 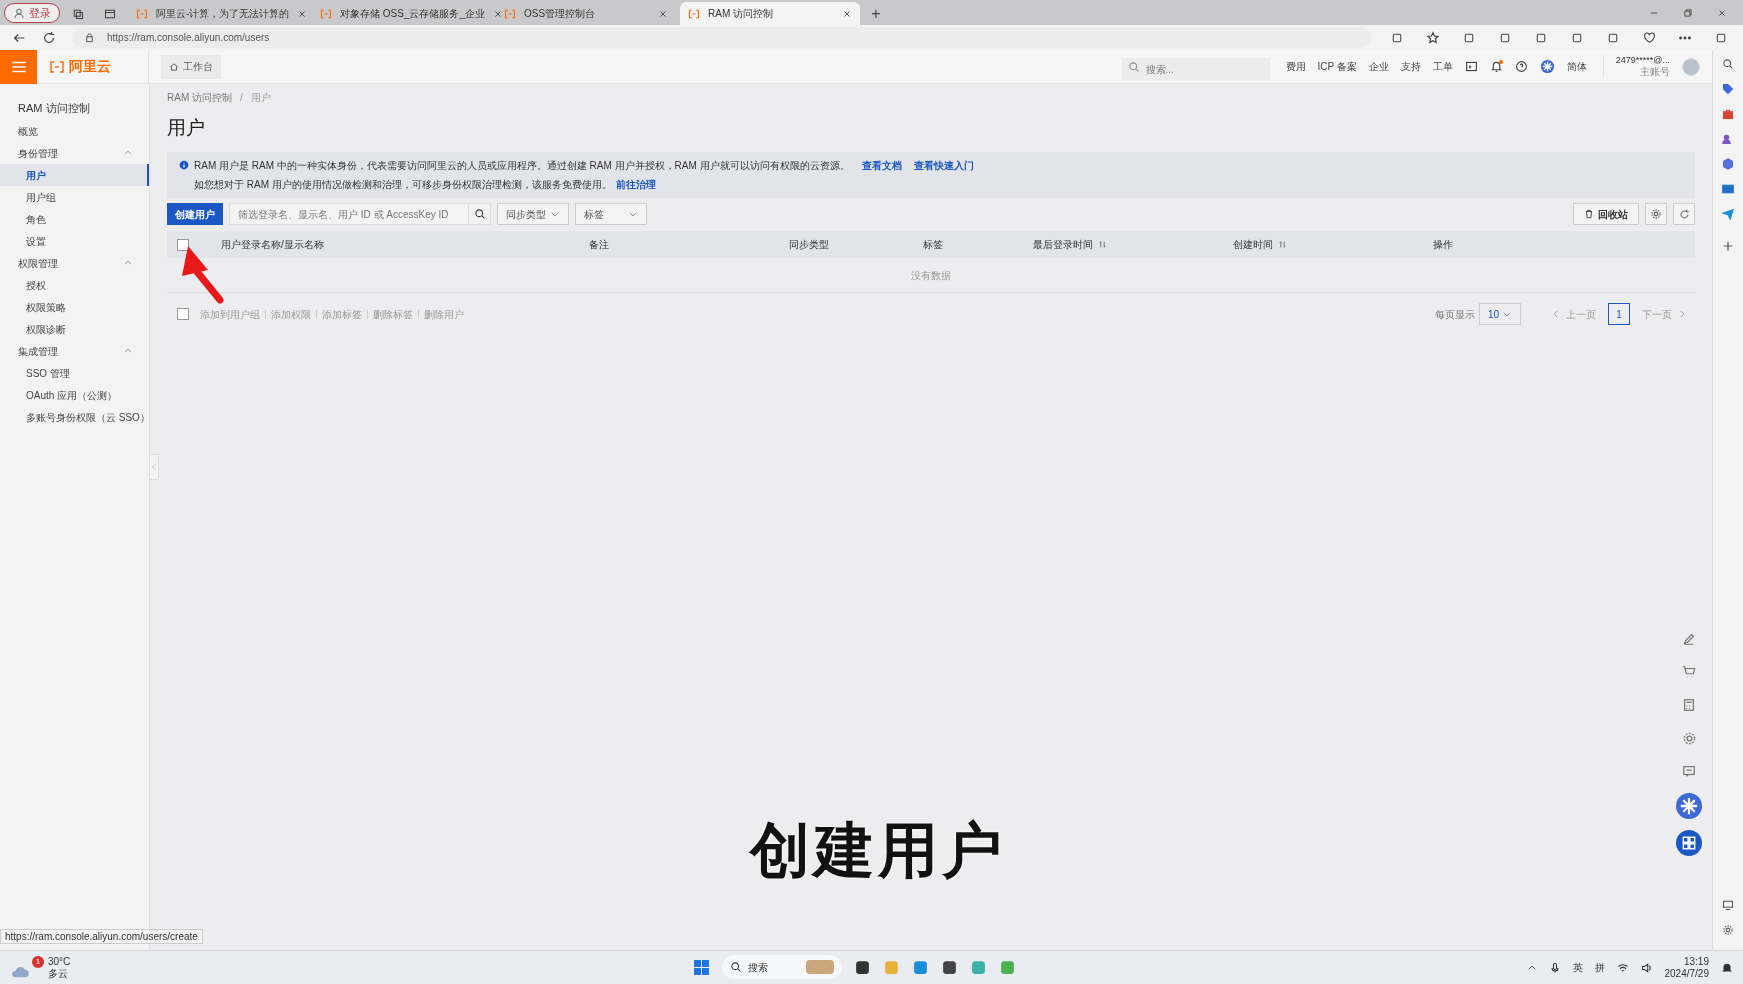 I want to click on lock-icon, so click(x=89, y=37).